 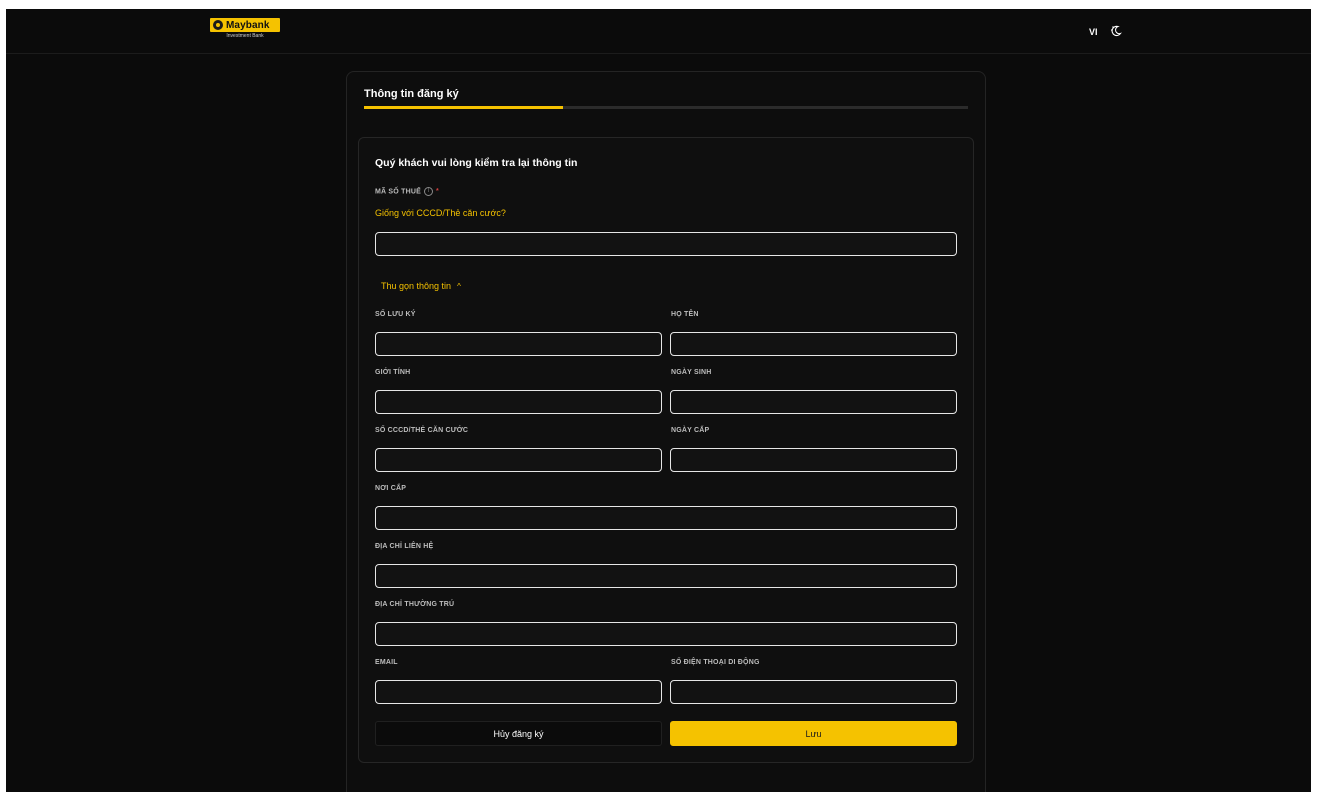 I want to click on progress-bar-fill, so click(x=464, y=107).